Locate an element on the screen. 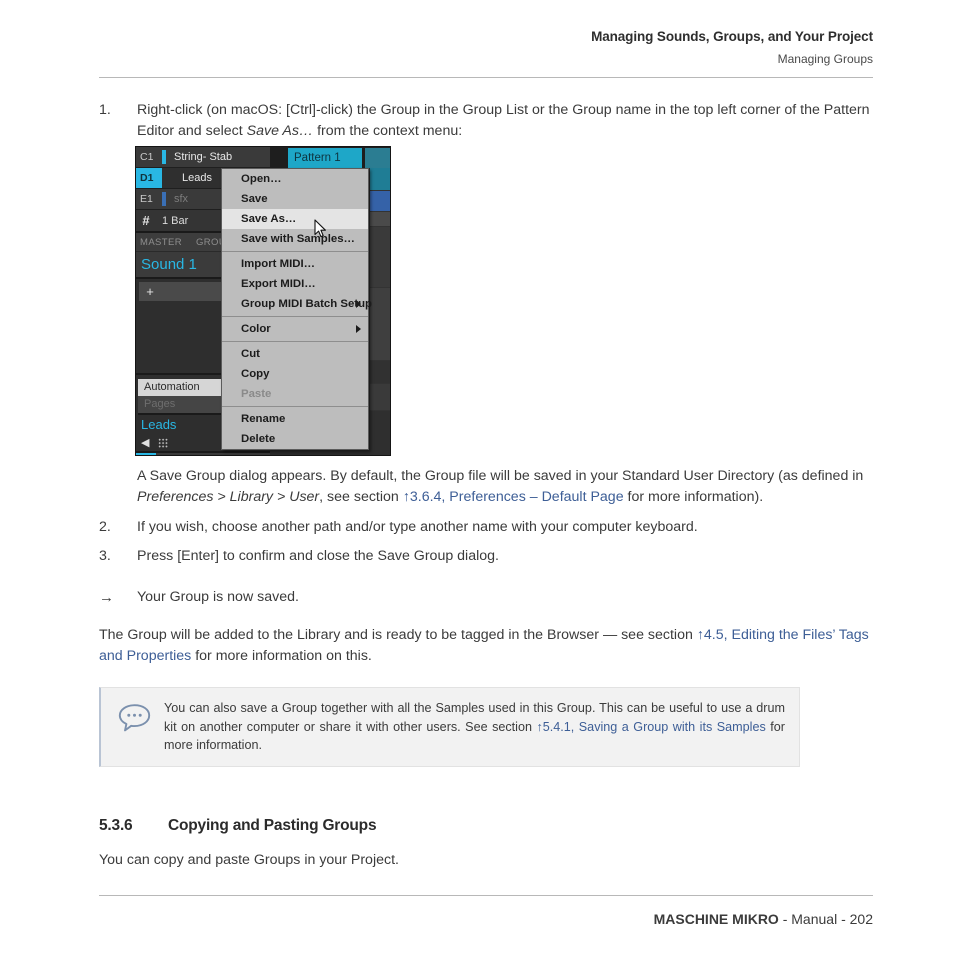  page-footer: MASCHINE MIKRO - Manual - 202 is located at coordinates (486, 919).